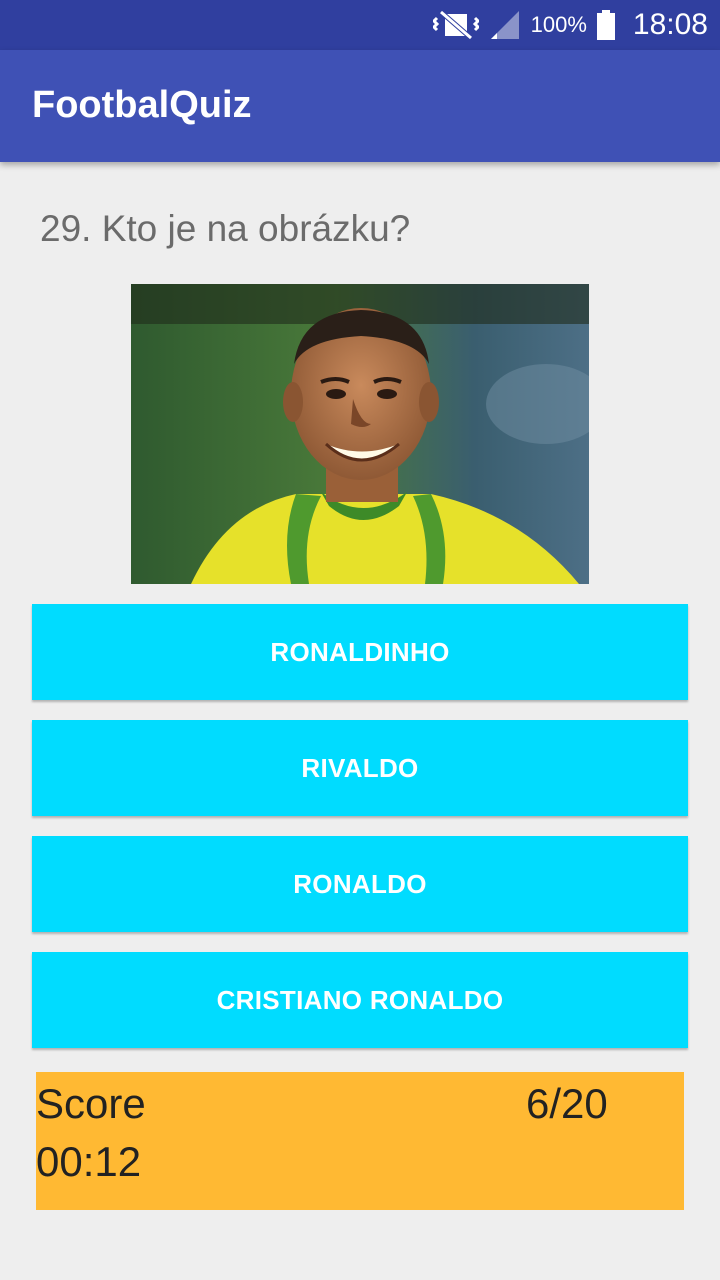  I want to click on answer-button-3: RONALDO, so click(360, 884).